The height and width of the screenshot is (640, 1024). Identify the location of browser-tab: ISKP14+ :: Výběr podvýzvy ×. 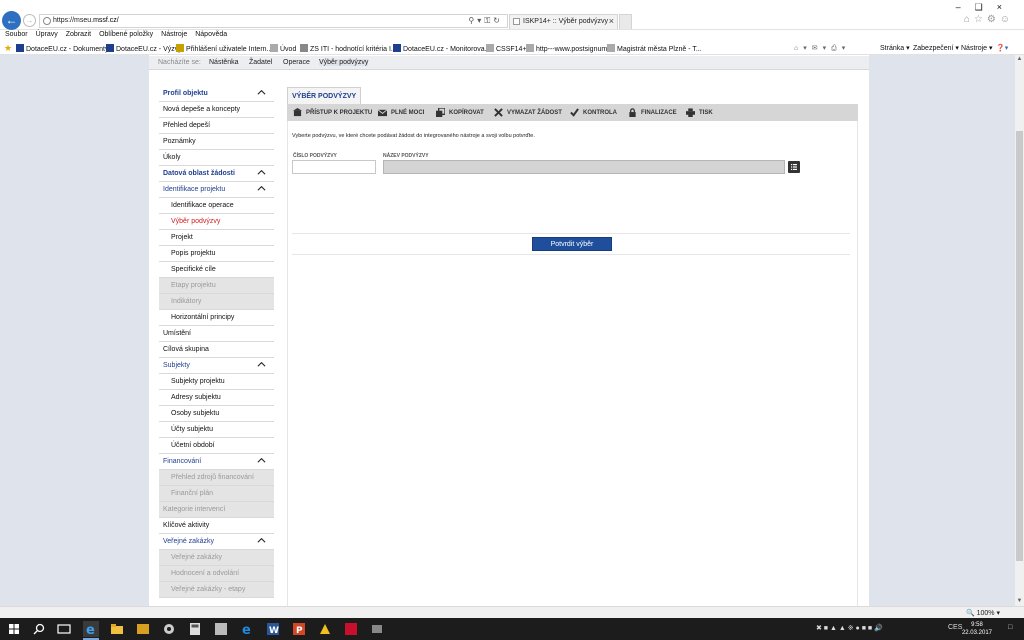
(563, 21).